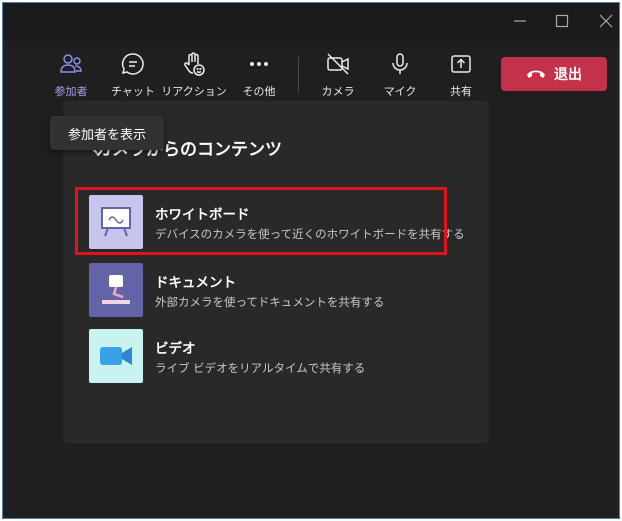  Describe the element at coordinates (265, 290) in the screenshot. I see `option-document: ドキュメント 外部カメラを使ってドキュメントを共有する` at that location.